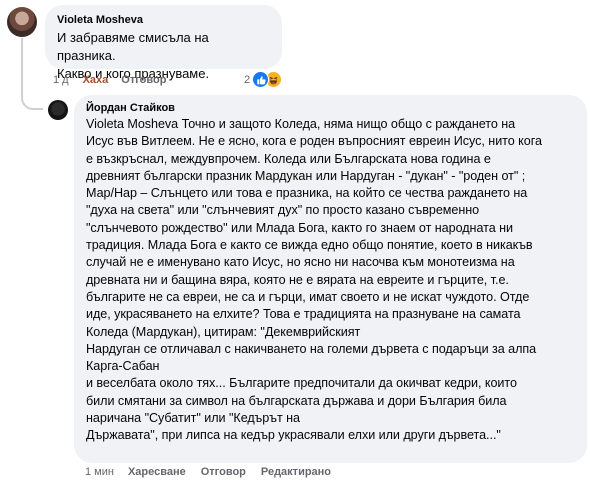 Image resolution: width=590 pixels, height=490 pixels. Describe the element at coordinates (330, 108) in the screenshot. I see `comment-author: Йордан Стайков` at that location.